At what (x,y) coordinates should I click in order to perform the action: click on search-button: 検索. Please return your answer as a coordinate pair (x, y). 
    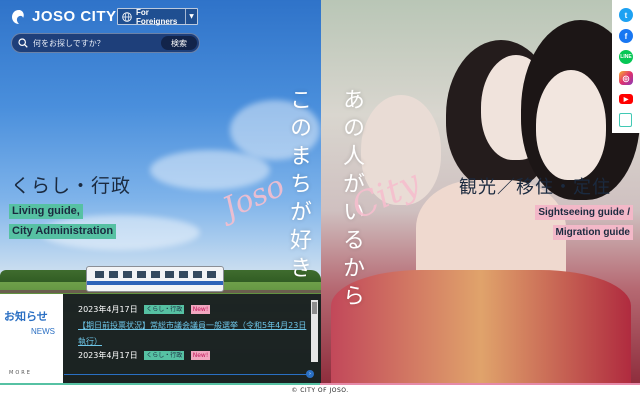
    Looking at the image, I should click on (179, 43).